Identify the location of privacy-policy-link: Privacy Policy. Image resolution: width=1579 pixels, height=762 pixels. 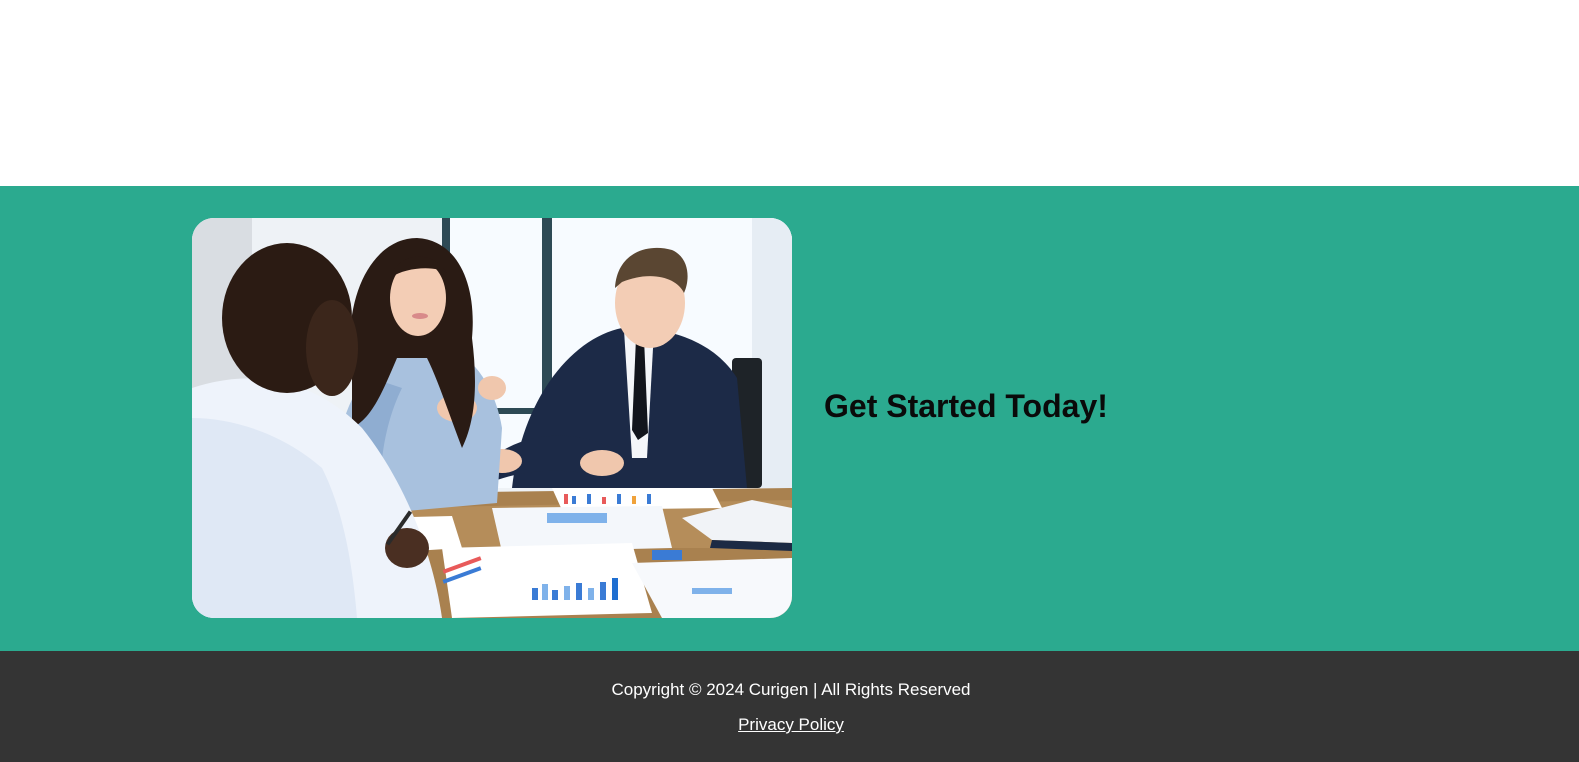
(791, 724).